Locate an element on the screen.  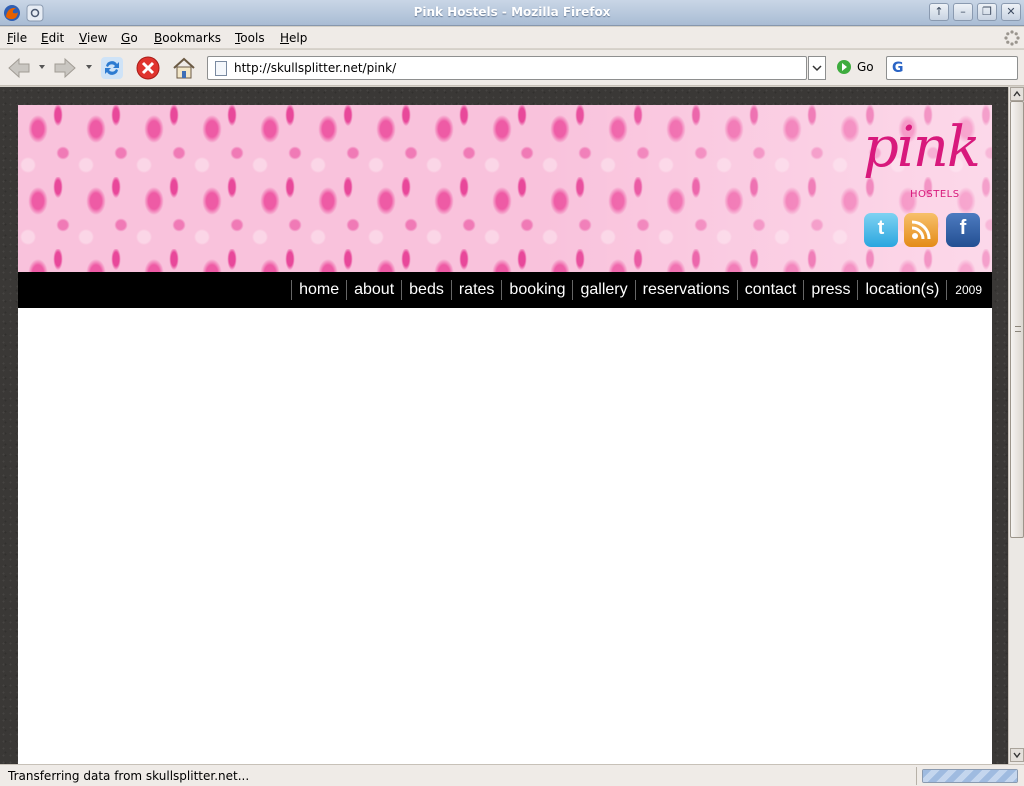
nav-rates: rates is located at coordinates (476, 290).